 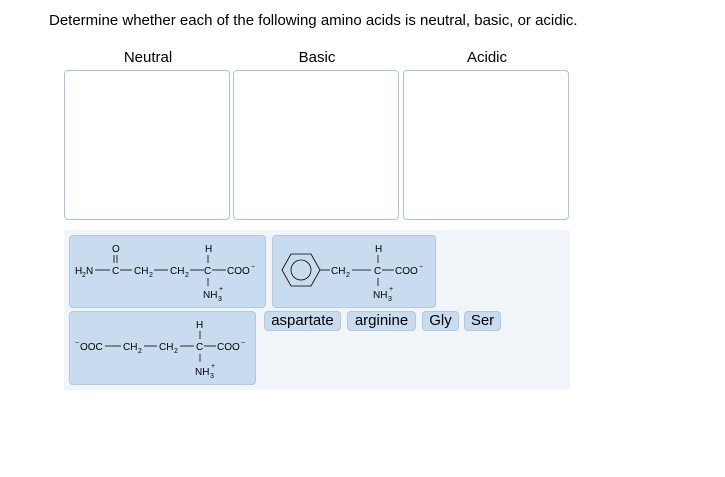 I want to click on chip-ser: Ser, so click(x=482, y=321).